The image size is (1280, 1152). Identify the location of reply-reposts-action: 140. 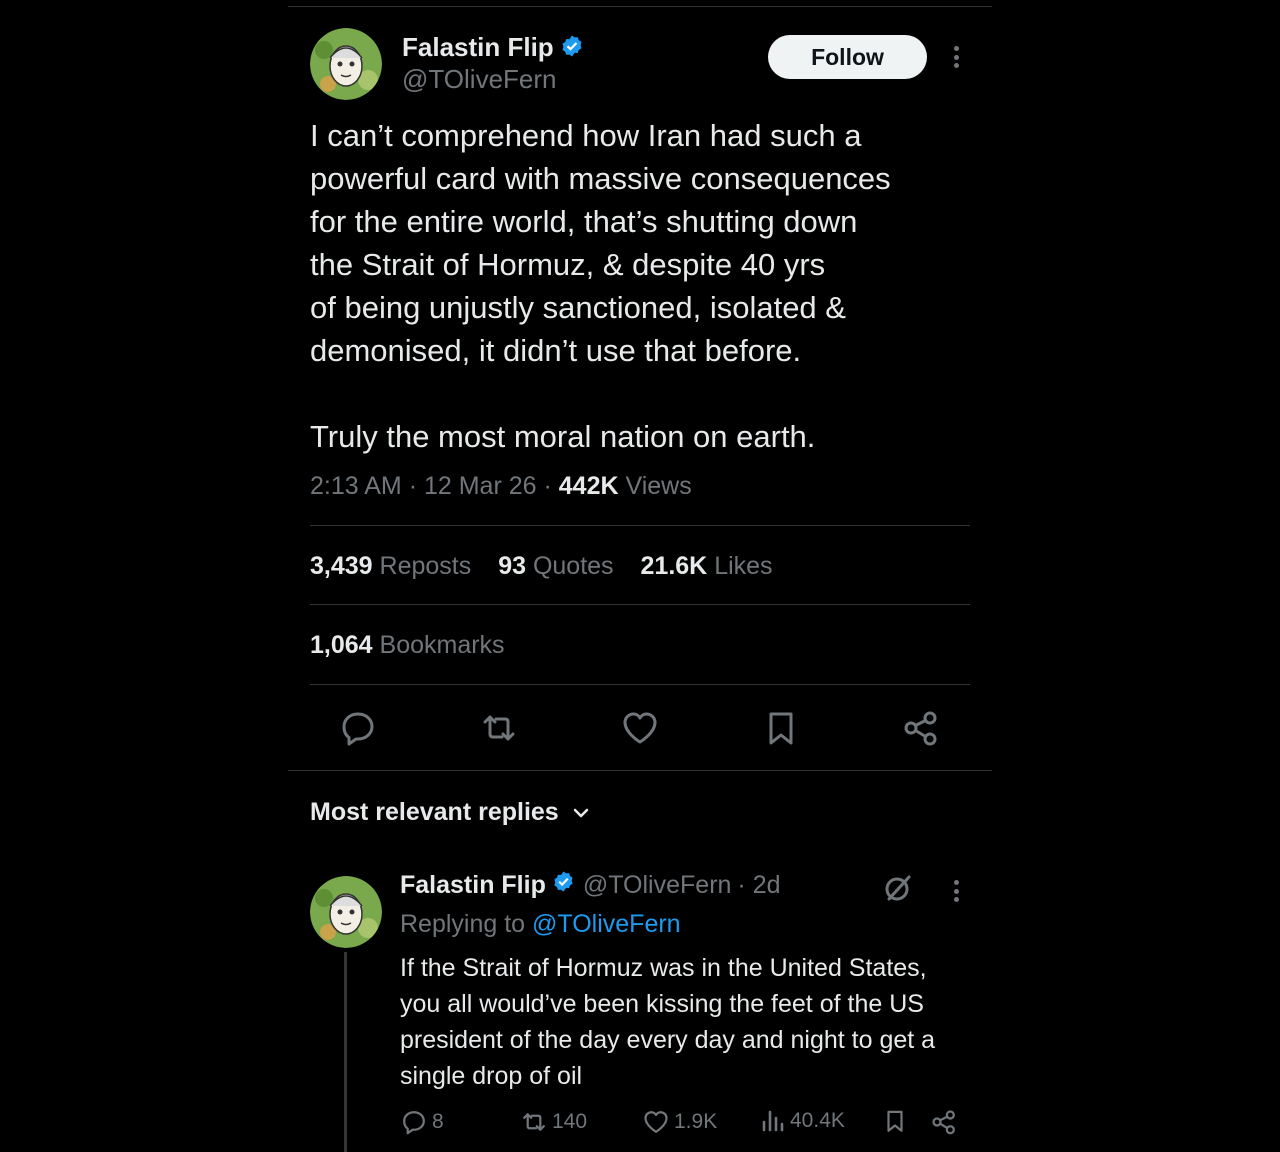
(553, 1122).